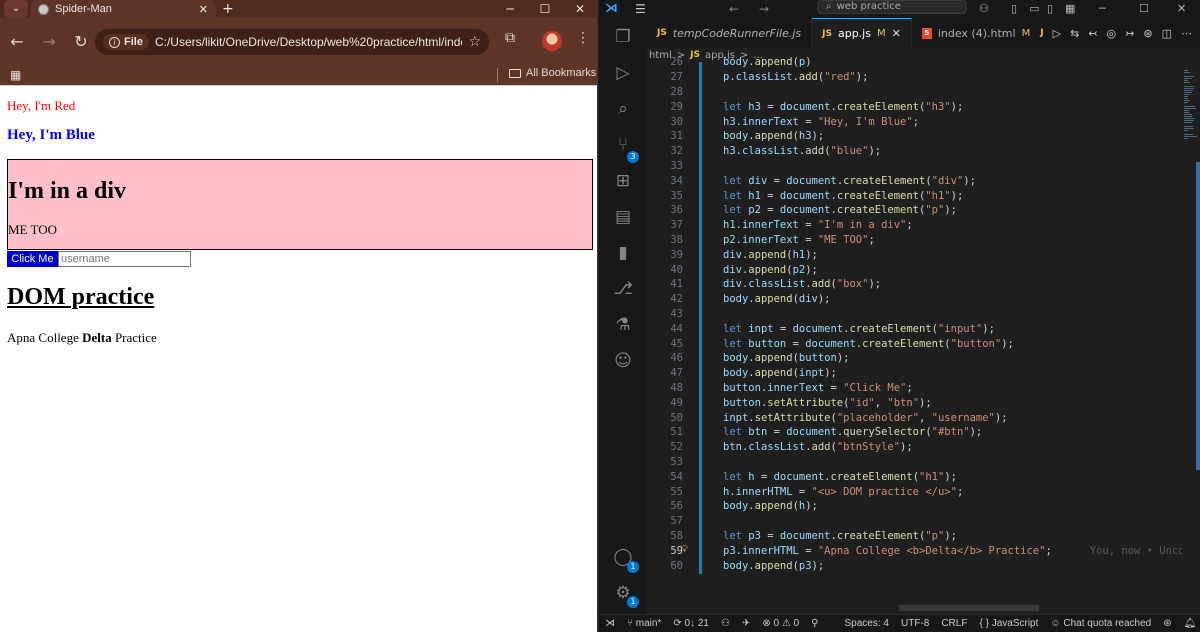 The height and width of the screenshot is (632, 1200). Describe the element at coordinates (814, 623) in the screenshot. I see `broadcast-icon: ⚲` at that location.